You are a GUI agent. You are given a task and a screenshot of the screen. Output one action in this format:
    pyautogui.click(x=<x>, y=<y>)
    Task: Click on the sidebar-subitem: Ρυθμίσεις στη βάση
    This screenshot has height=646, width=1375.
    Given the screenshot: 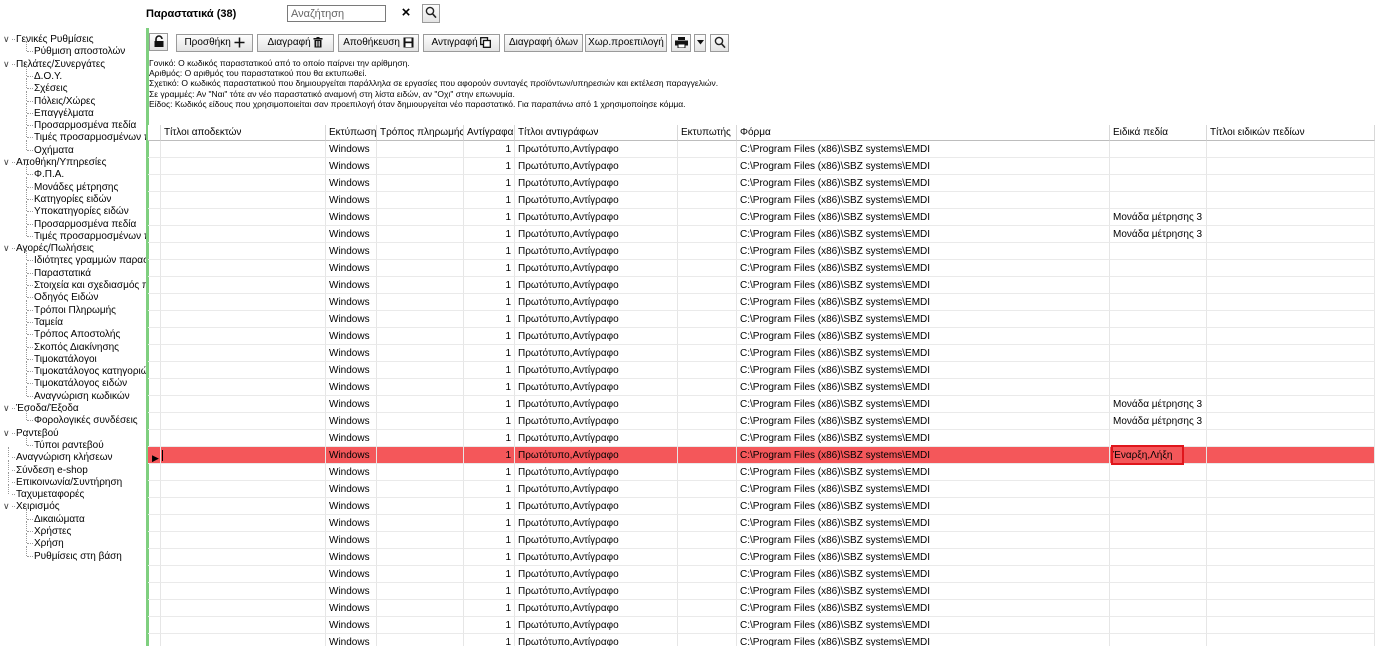 What is the action you would take?
    pyautogui.click(x=73, y=554)
    